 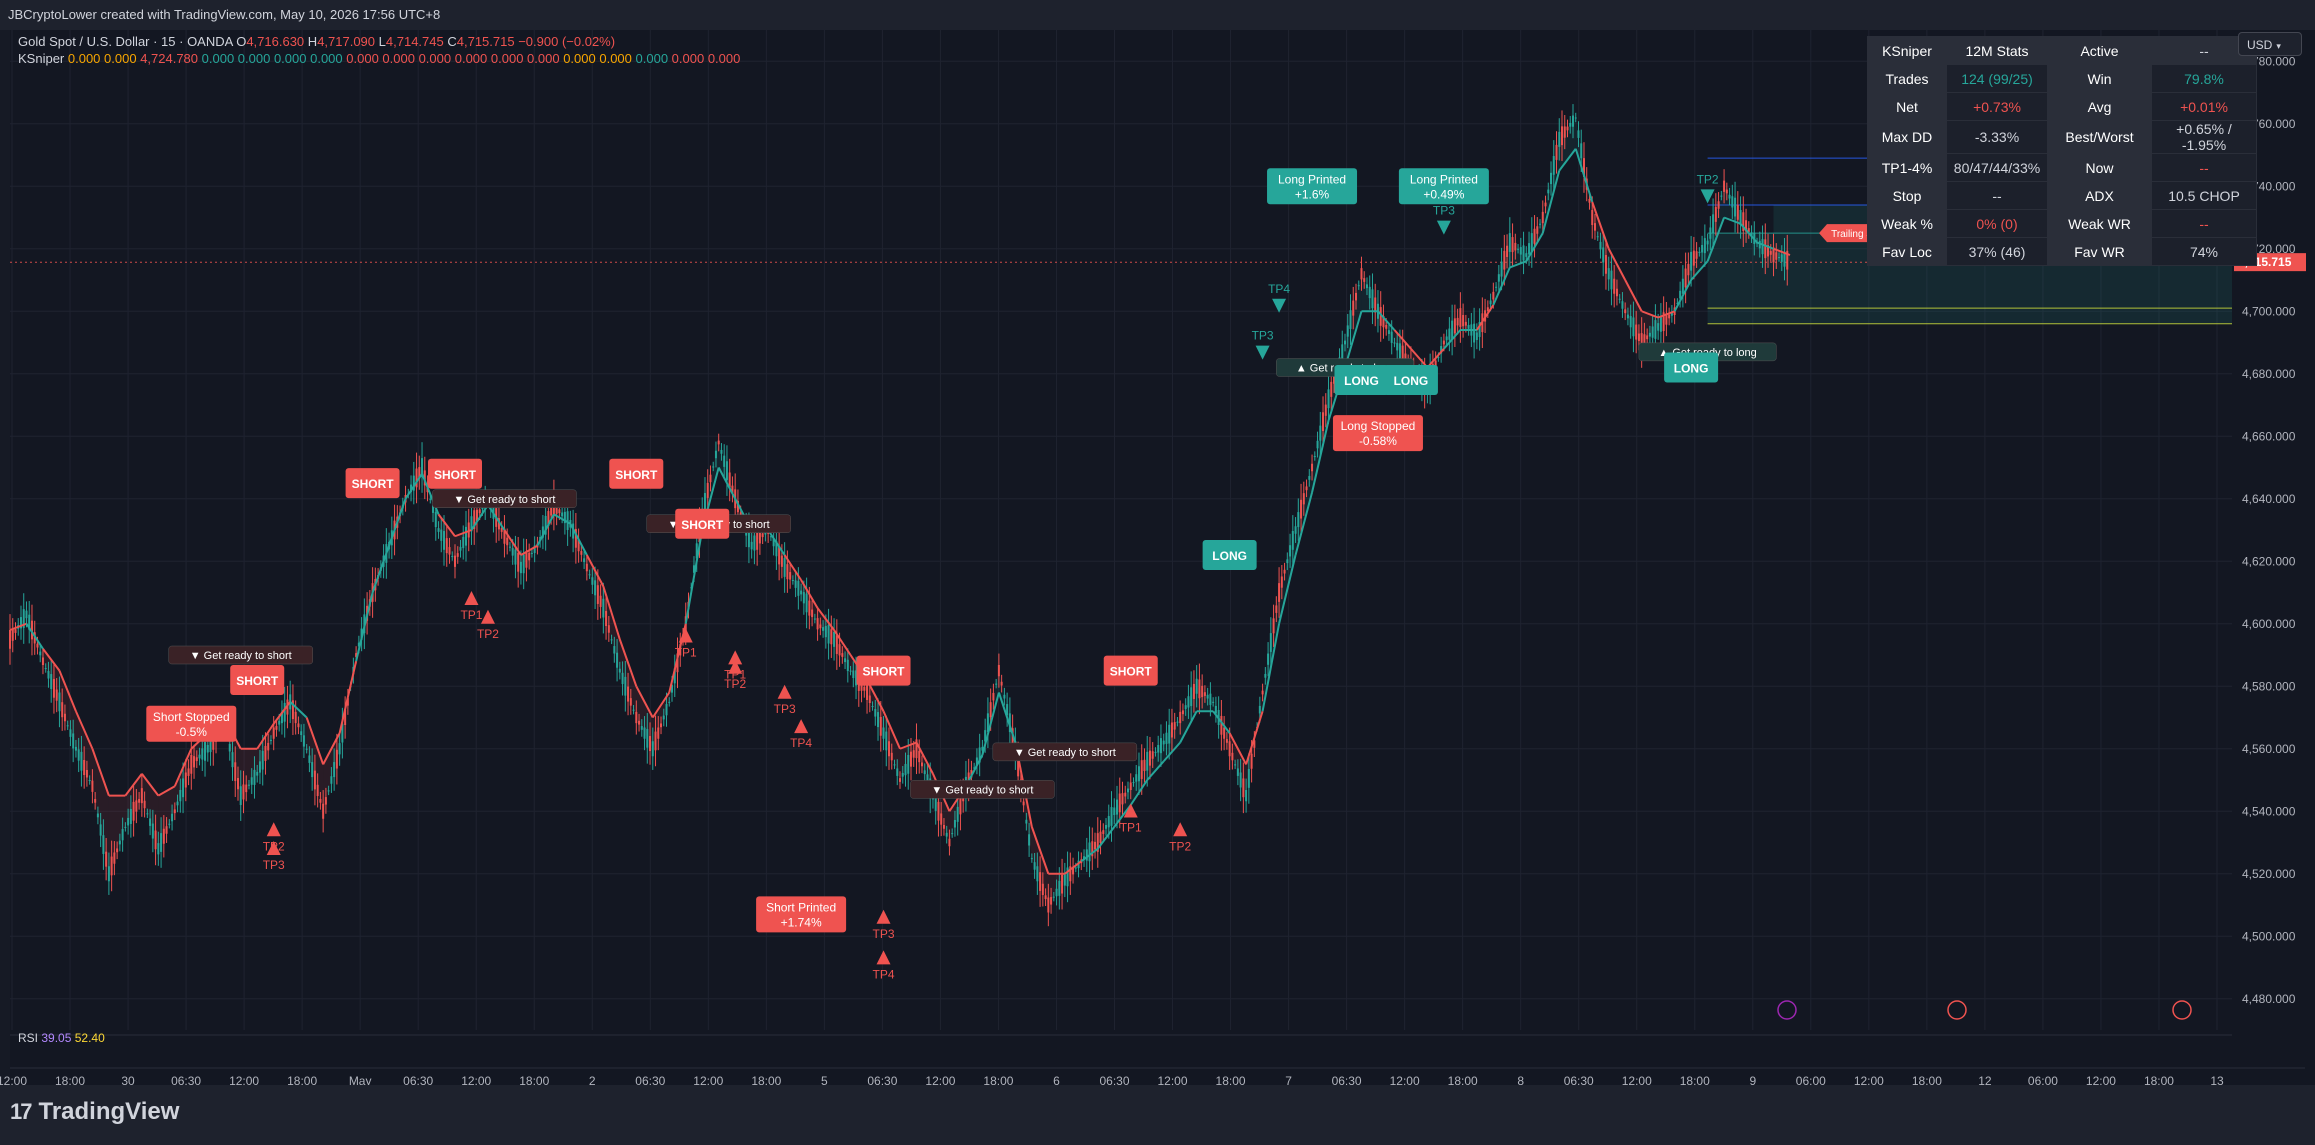 What do you see at coordinates (94, 1112) in the screenshot?
I see `tradingview-logo: 17 TradingView` at bounding box center [94, 1112].